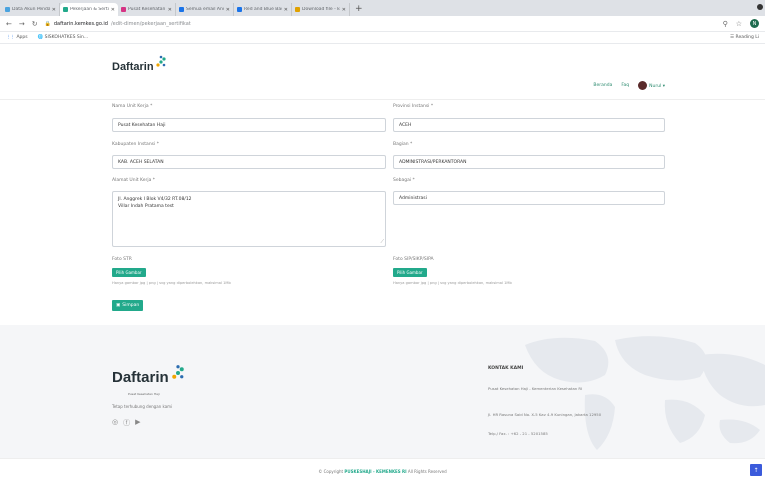 The width and height of the screenshot is (765, 483). I want to click on pilih-gambar-str-button: Pilih Gambar, so click(129, 272).